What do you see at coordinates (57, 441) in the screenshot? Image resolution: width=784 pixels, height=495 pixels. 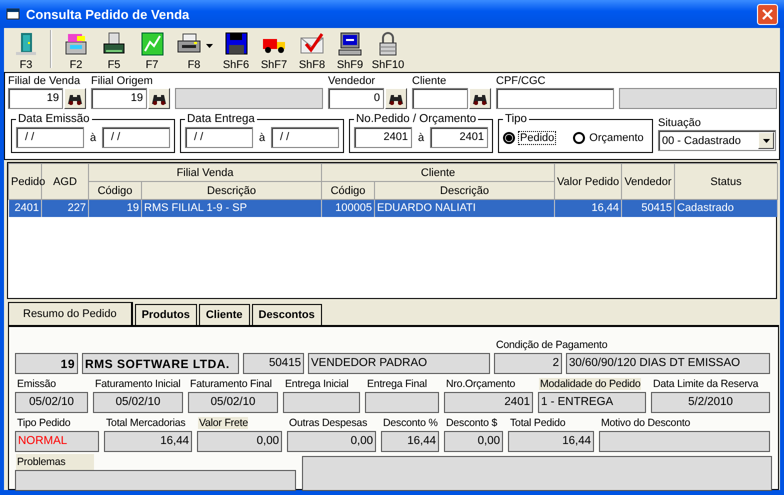 I see `readonly-field: NORMAL` at bounding box center [57, 441].